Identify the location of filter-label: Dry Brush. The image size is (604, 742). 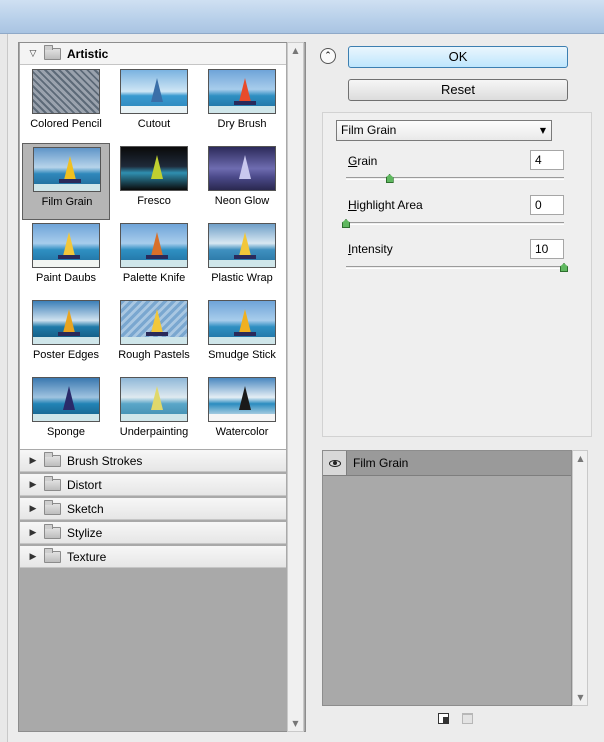
(242, 124).